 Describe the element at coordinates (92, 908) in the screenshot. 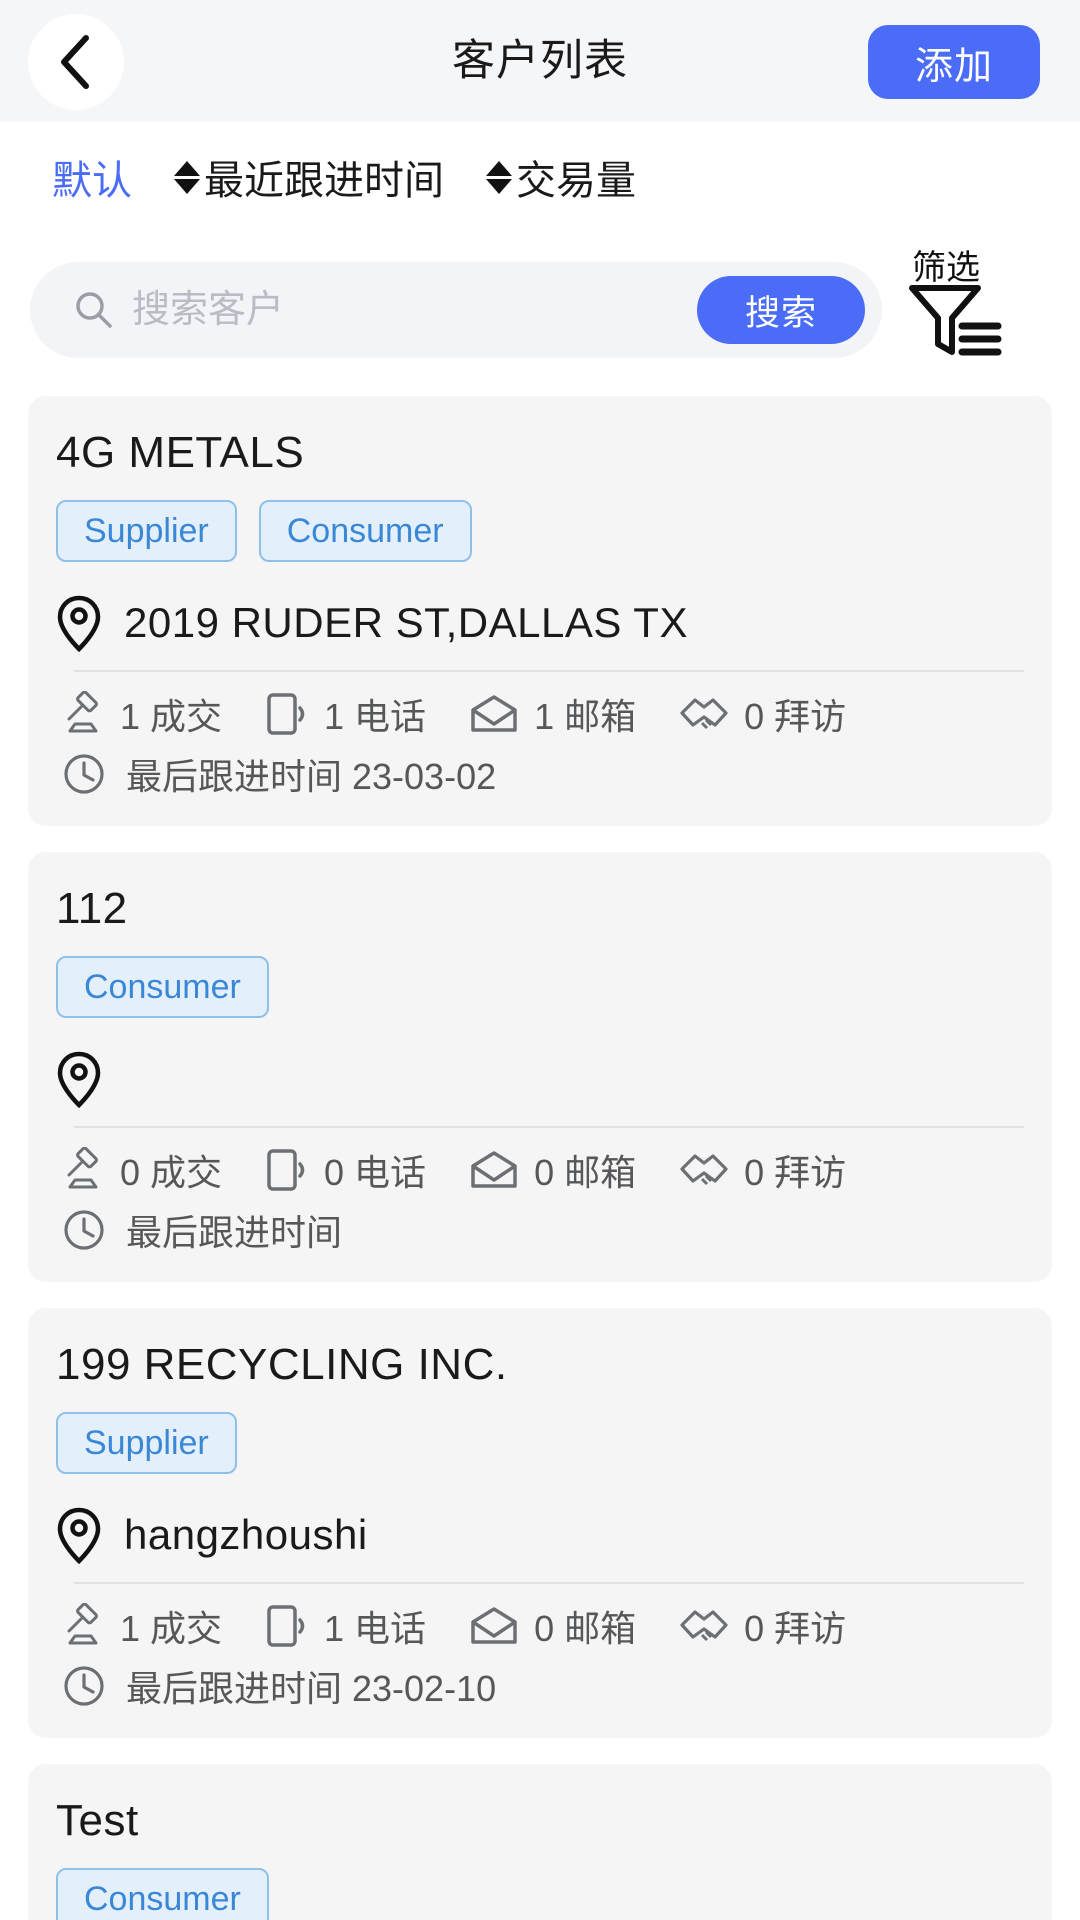

I see `customer-name: 112` at that location.